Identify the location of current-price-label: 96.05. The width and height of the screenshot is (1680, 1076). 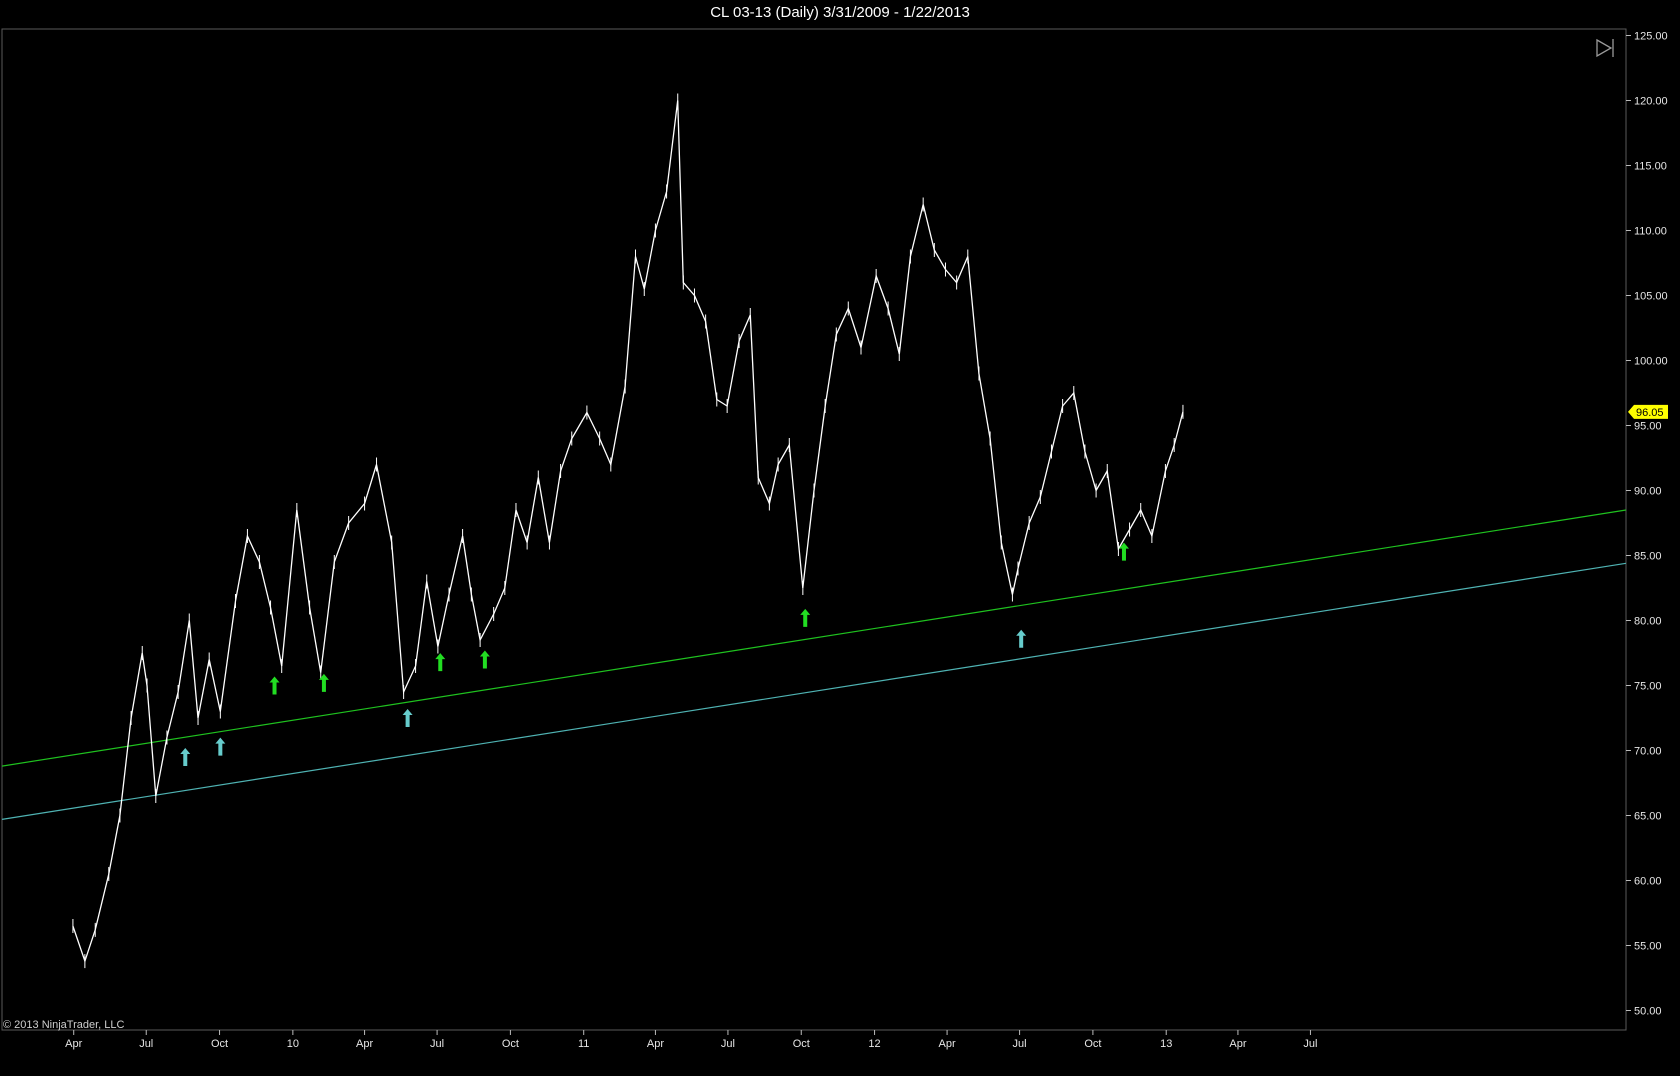
(1650, 413).